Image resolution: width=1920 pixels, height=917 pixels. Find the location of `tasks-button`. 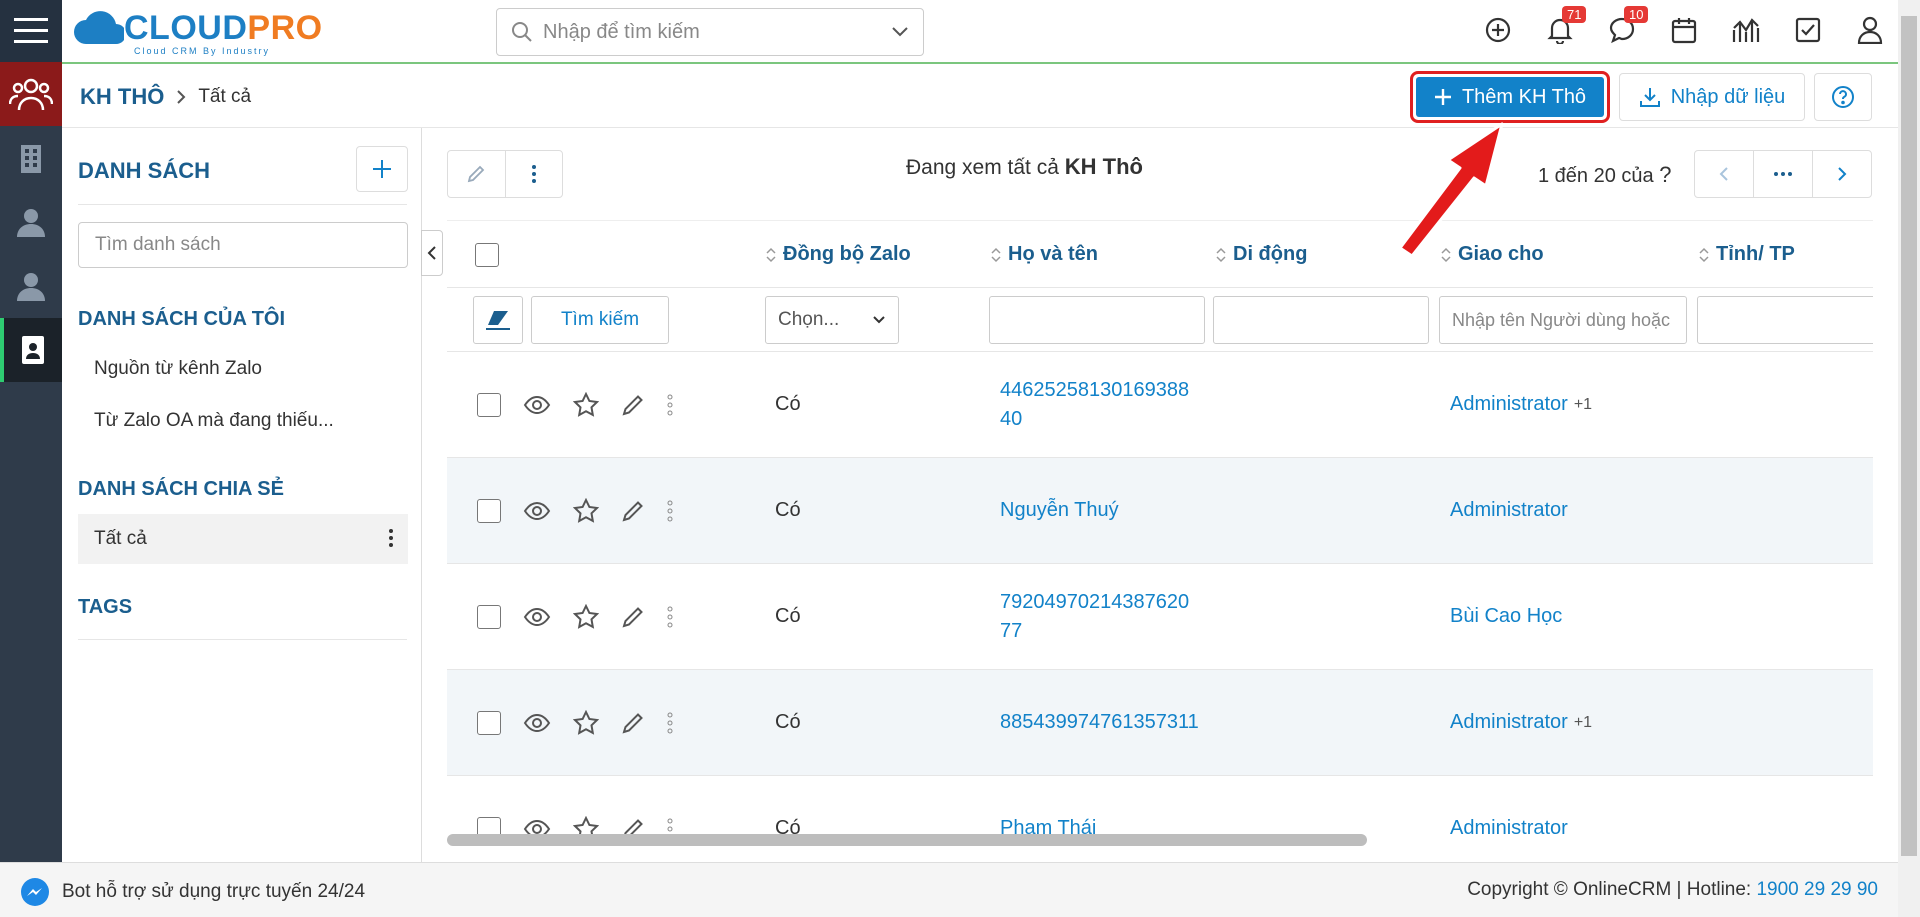

tasks-button is located at coordinates (1808, 30).